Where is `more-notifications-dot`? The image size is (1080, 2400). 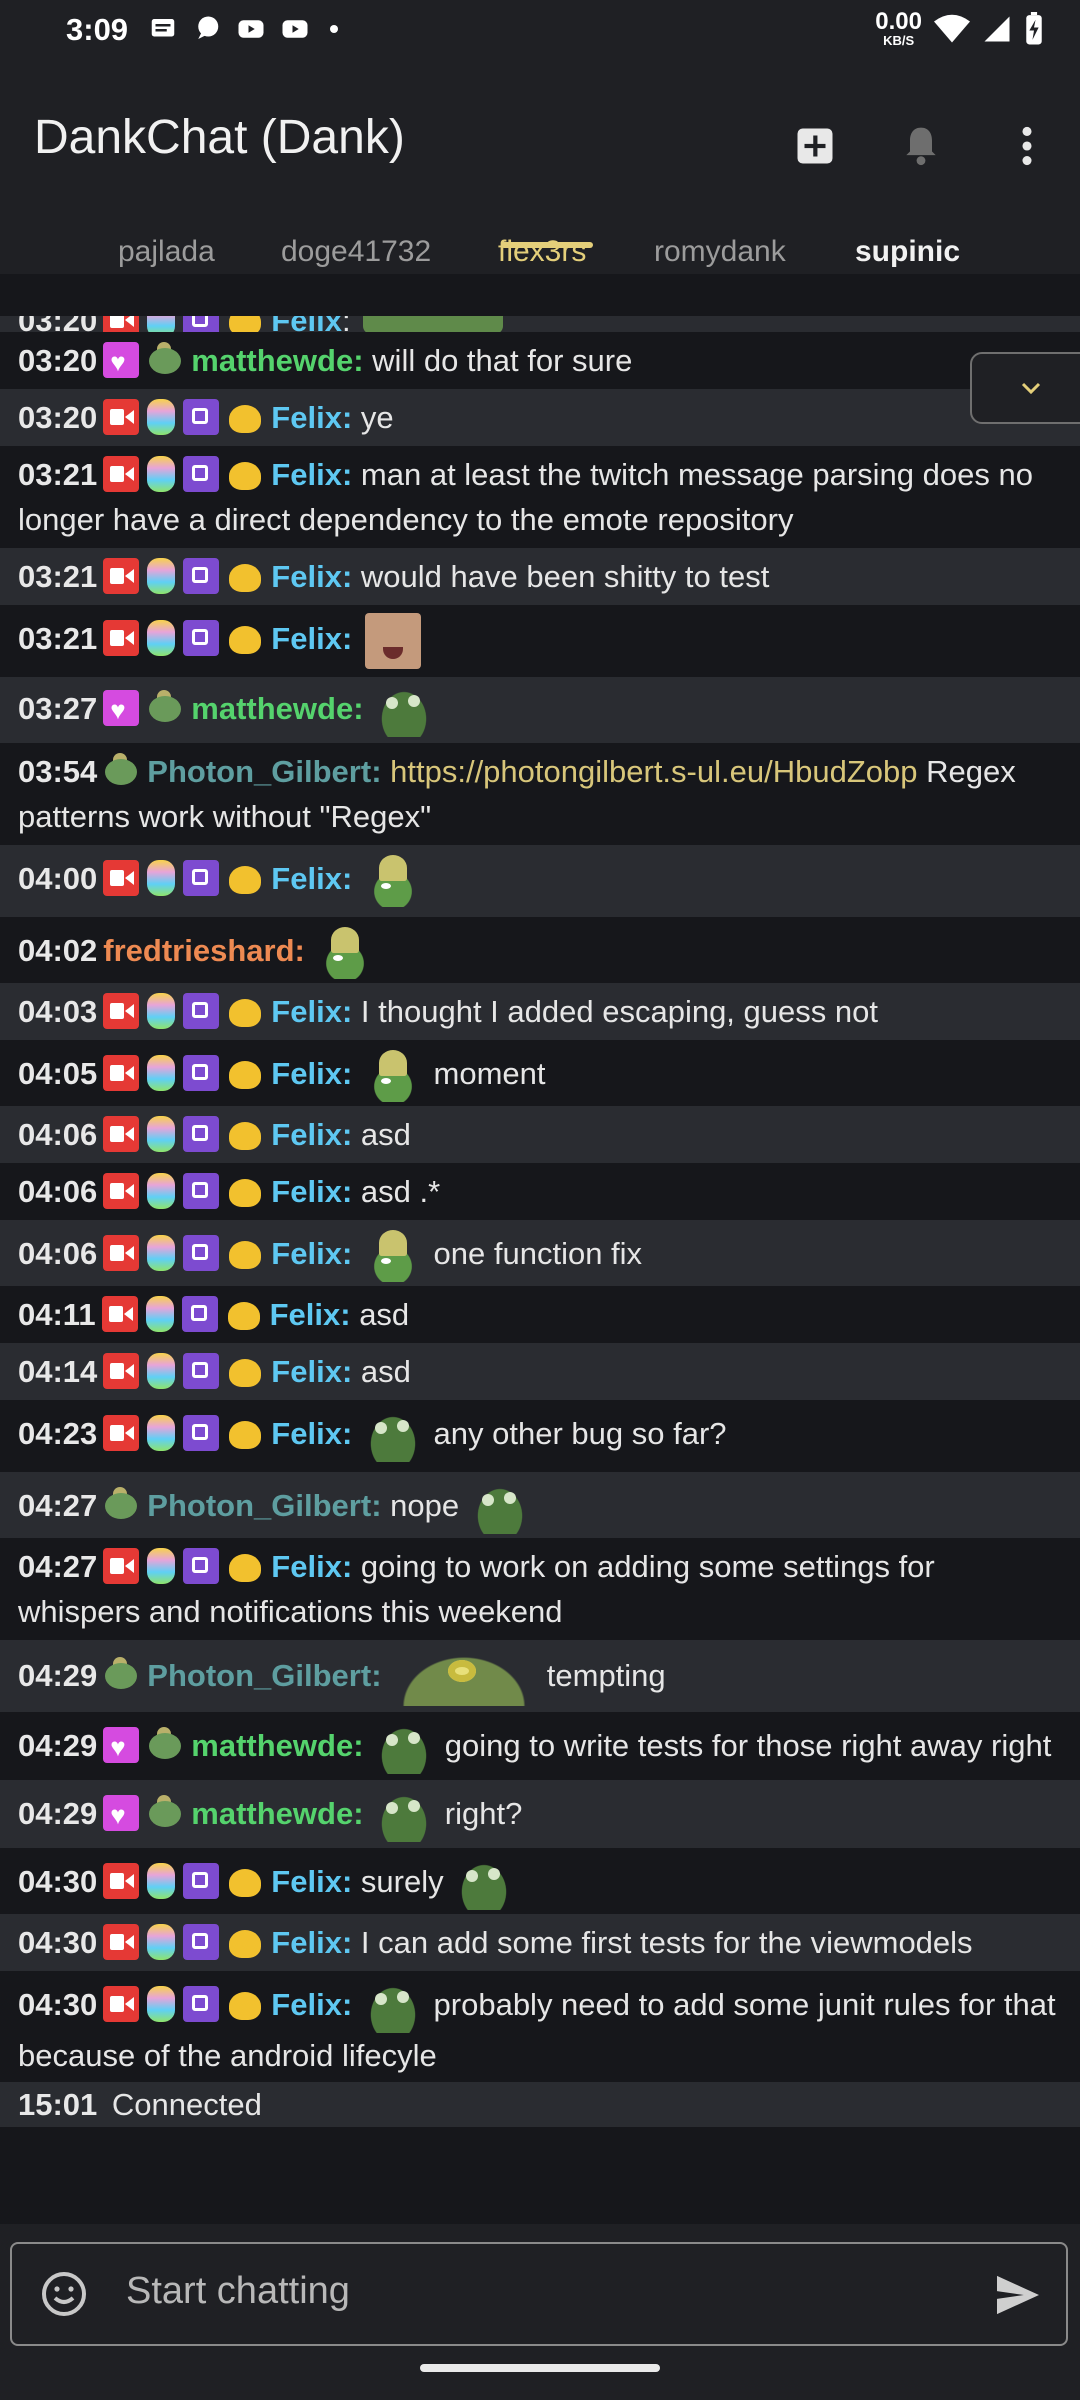
more-notifications-dot is located at coordinates (334, 29).